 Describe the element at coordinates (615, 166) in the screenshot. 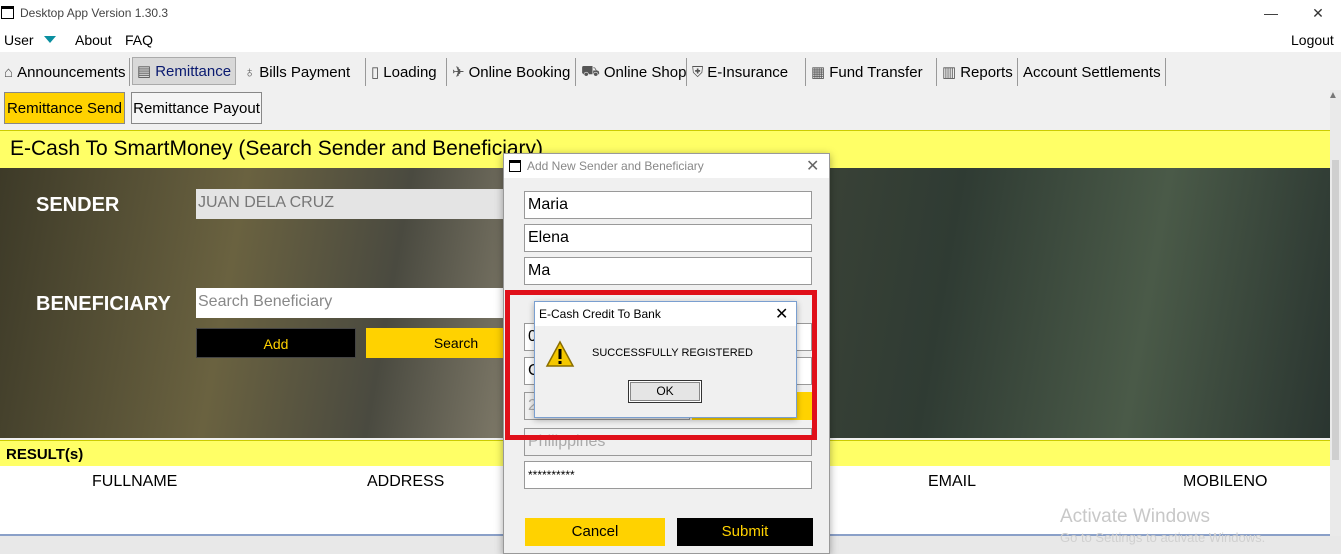

I see `dialog-title: Add New Sender and Beneficiary` at that location.